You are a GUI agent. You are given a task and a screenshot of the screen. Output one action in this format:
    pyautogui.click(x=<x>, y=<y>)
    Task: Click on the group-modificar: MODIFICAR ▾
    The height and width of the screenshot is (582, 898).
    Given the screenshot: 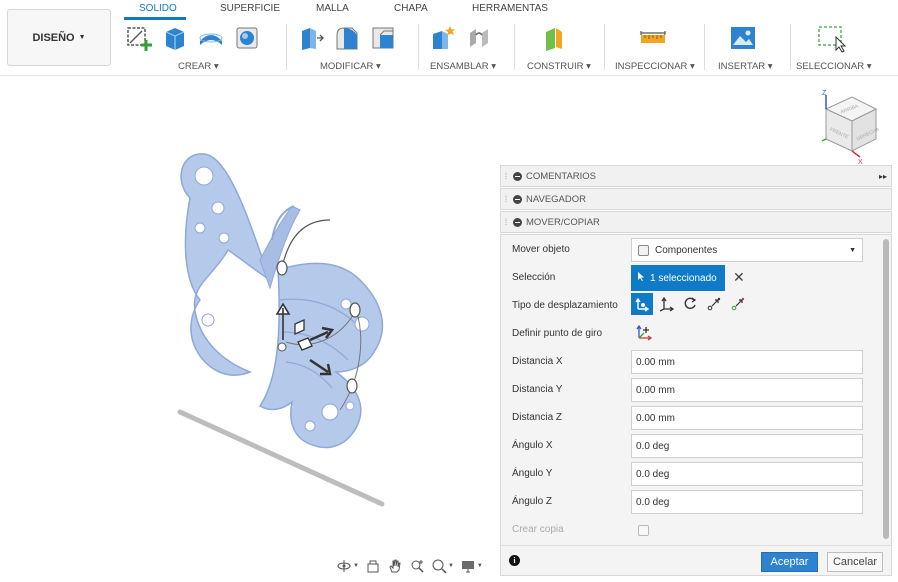 What is the action you would take?
    pyautogui.click(x=352, y=47)
    